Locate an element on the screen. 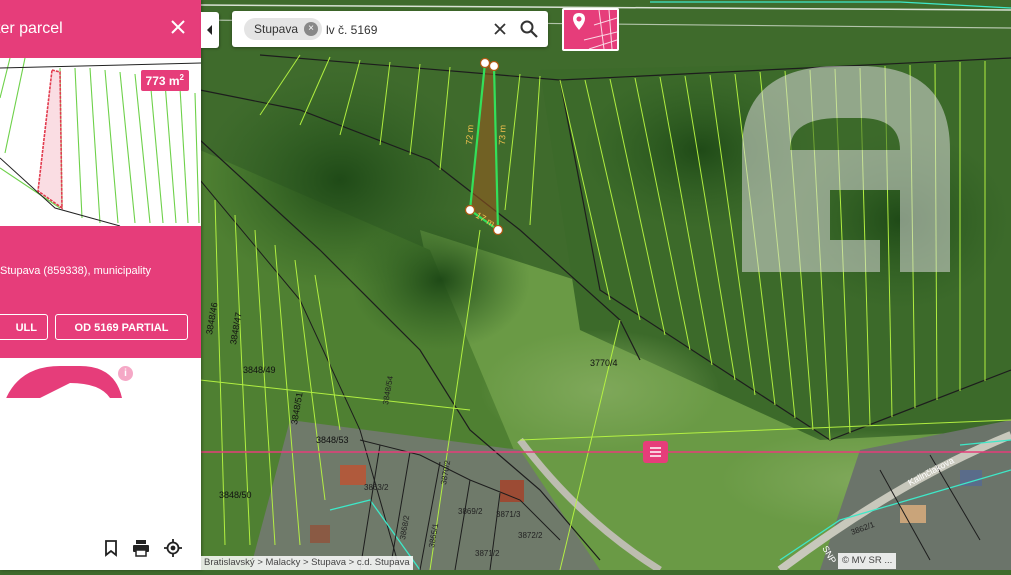 Image resolution: width=1011 pixels, height=575 pixels. parcel-label: 3848/53 is located at coordinates (332, 440).